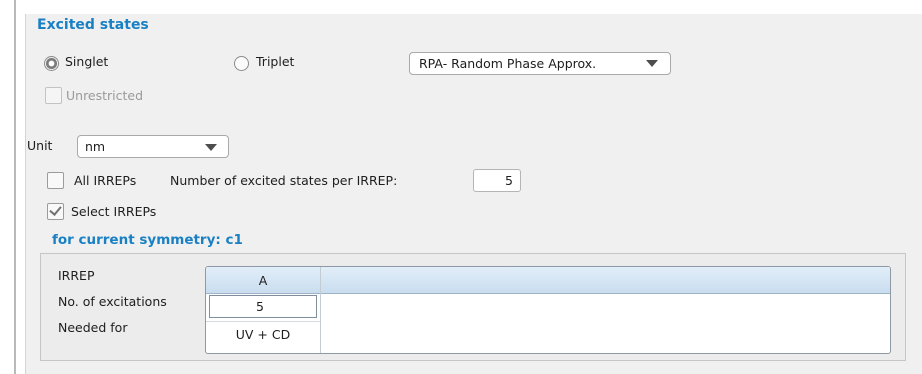  What do you see at coordinates (263, 321) in the screenshot?
I see `row-divider` at bounding box center [263, 321].